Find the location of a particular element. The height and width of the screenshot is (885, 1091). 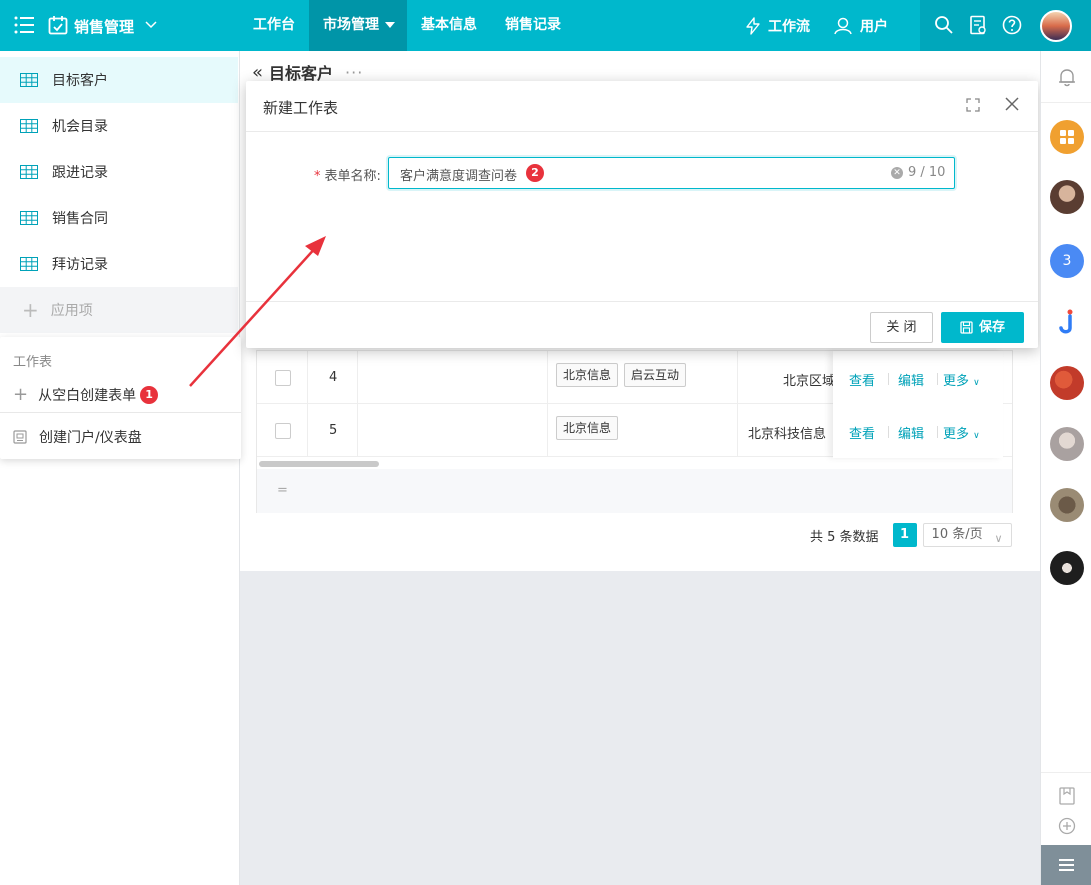

create-blank-form-item: + 从空白创建表单 1 is located at coordinates (86, 395).